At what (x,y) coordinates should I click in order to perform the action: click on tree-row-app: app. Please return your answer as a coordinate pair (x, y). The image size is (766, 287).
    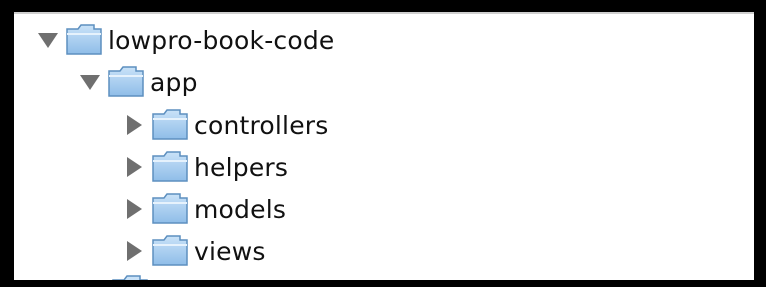
    Looking at the image, I should click on (137, 82).